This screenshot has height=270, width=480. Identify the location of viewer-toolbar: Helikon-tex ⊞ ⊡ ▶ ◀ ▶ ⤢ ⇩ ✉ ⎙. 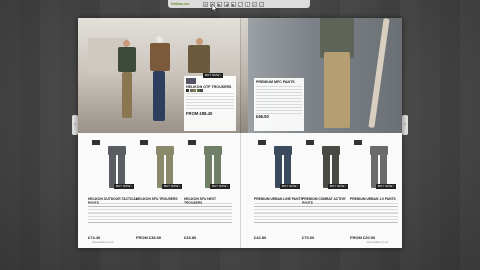
(239, 4).